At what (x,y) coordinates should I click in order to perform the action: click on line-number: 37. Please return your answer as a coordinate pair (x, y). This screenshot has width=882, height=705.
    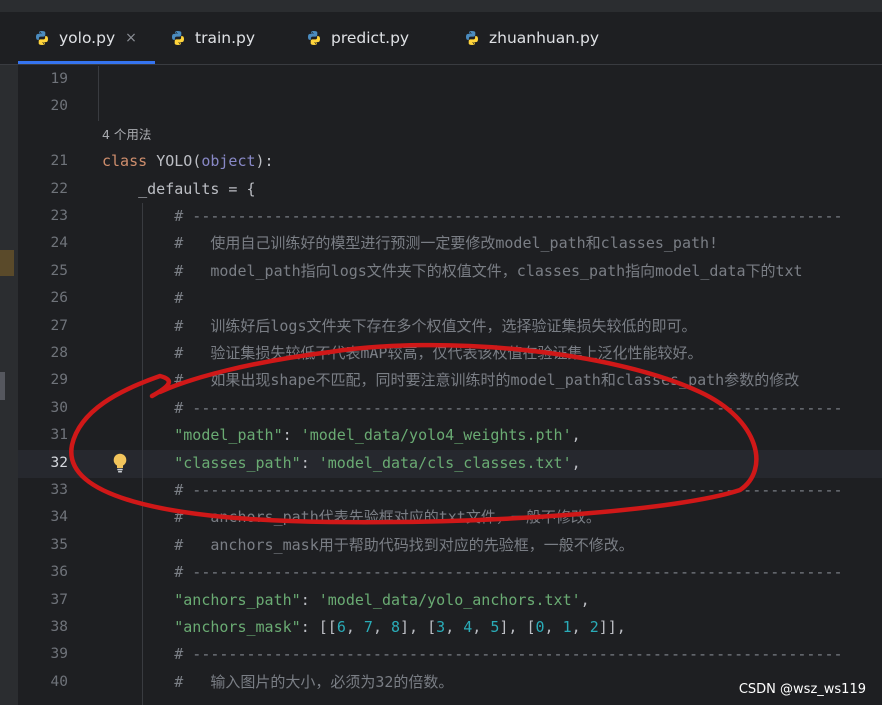
    Looking at the image, I should click on (59, 599).